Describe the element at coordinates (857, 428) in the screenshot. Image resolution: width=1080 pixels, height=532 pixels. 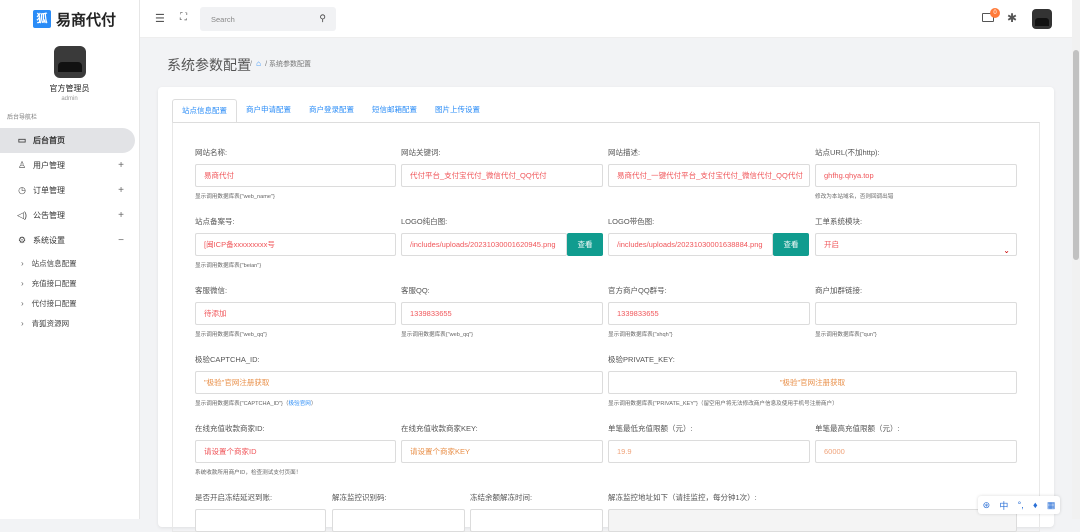
I see `max-amount-label: 单笔最高充值限额（元）:` at that location.